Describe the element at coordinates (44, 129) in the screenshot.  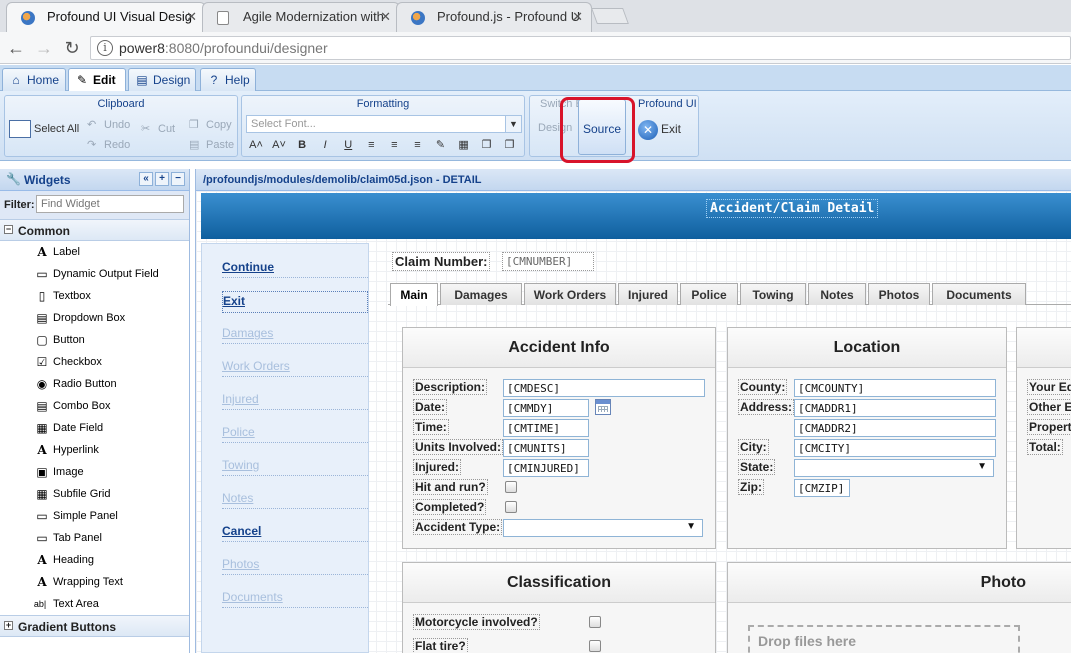
I see `select-all-button: Select All` at that location.